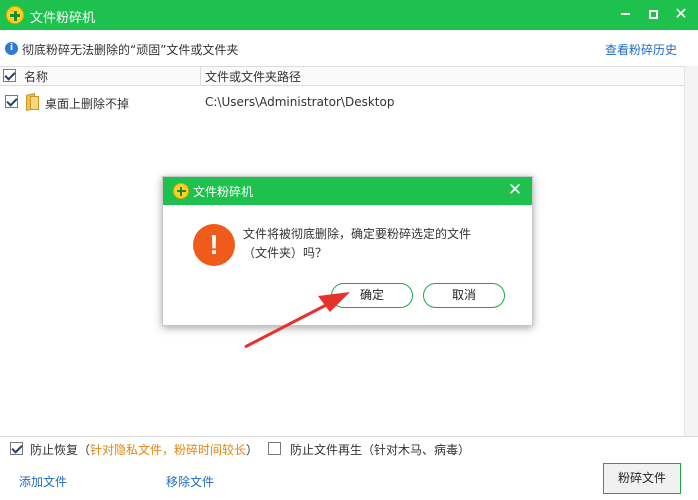 The width and height of the screenshot is (698, 500). Describe the element at coordinates (43, 481) in the screenshot. I see `add-file-link: 添加文件` at that location.